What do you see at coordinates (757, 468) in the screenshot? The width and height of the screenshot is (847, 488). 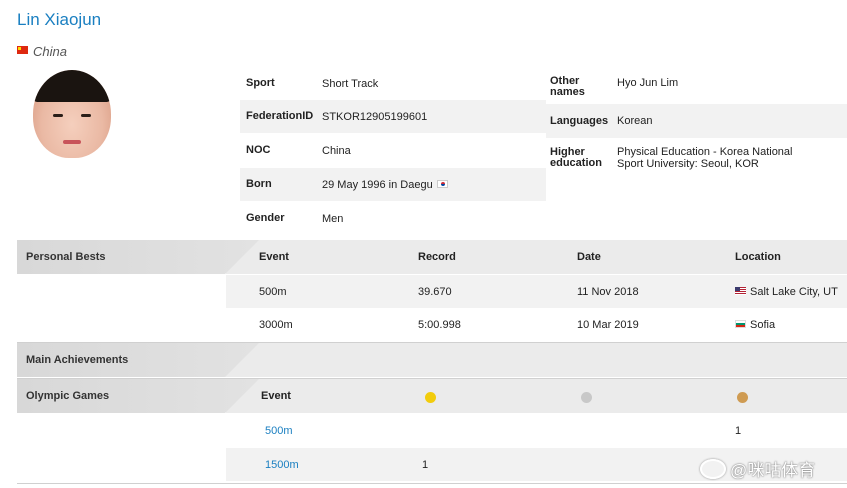 I see `watermark: @咪咕体育` at bounding box center [757, 468].